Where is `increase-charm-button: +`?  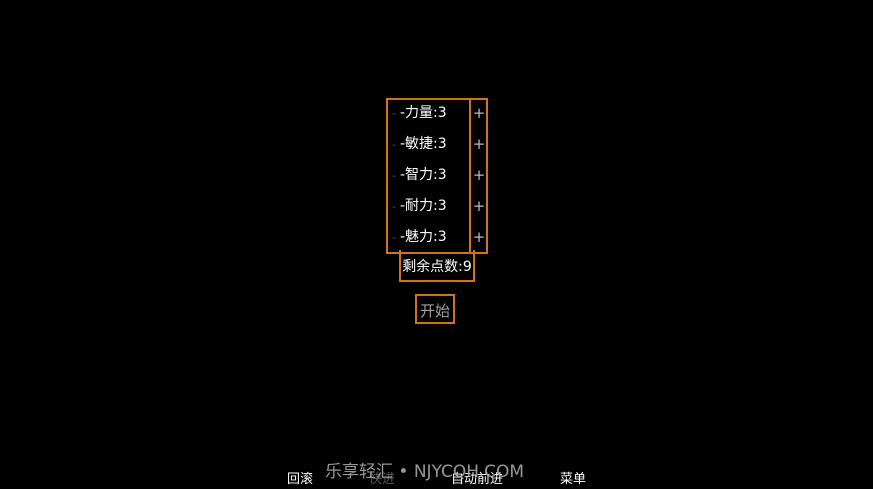
increase-charm-button: + is located at coordinates (479, 237).